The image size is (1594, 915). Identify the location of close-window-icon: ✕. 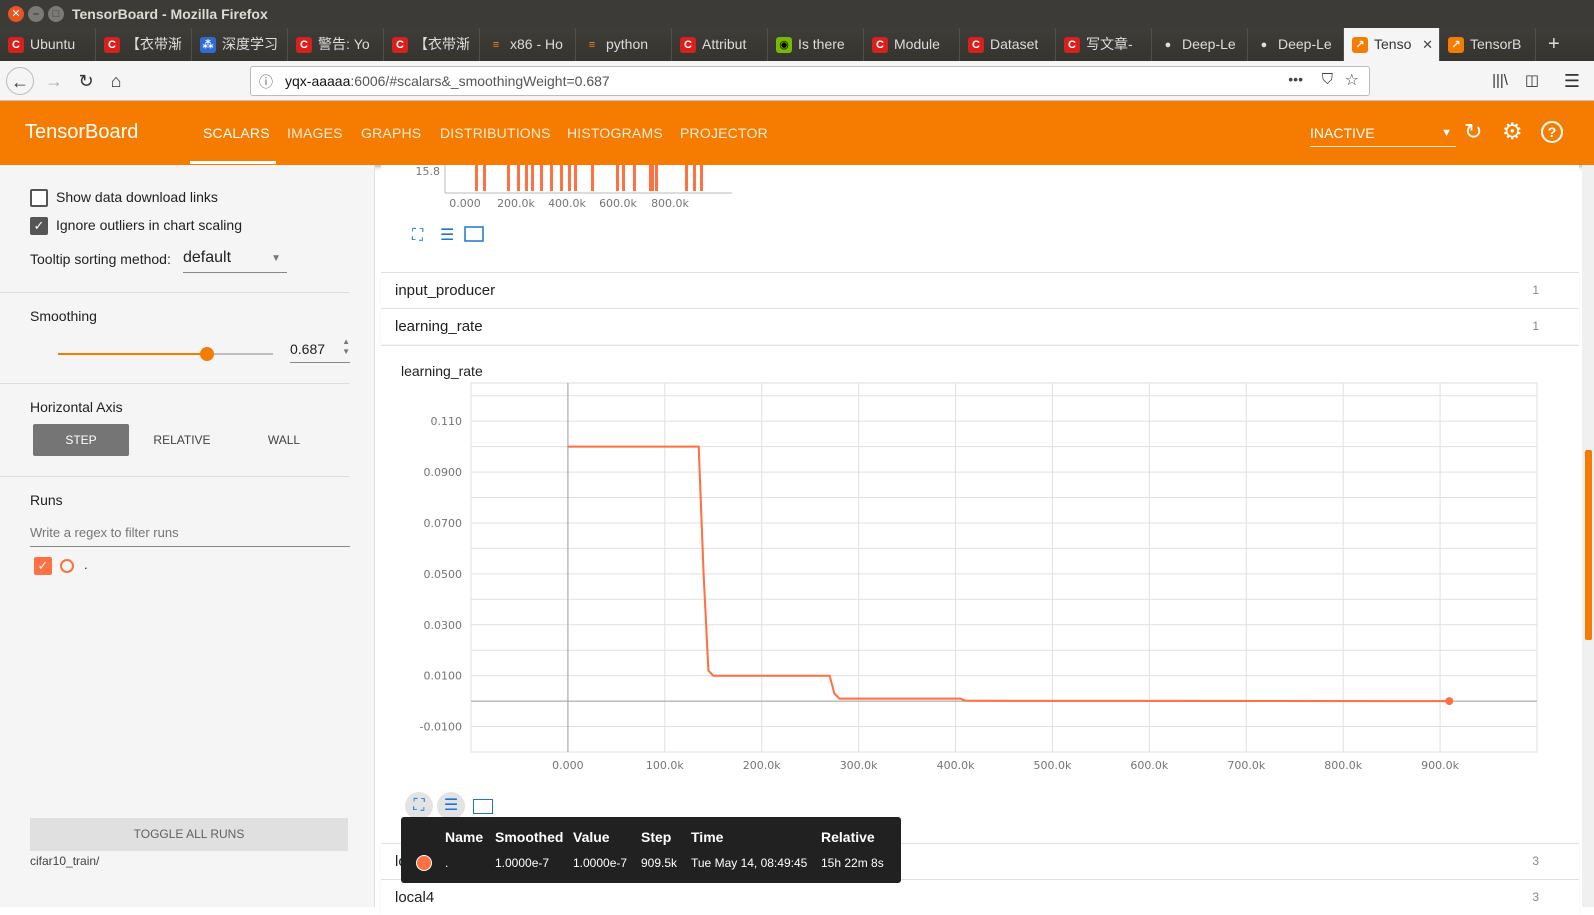
(16, 14).